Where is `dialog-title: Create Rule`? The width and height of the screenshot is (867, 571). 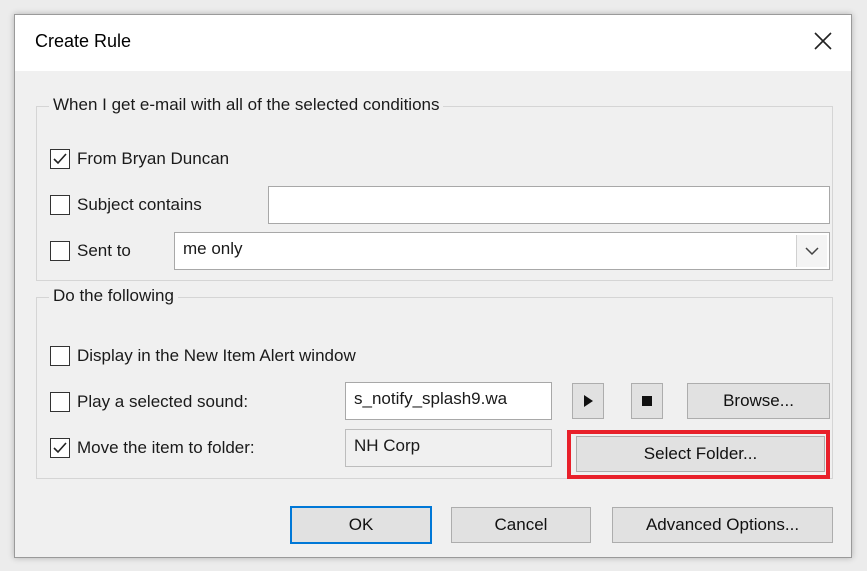
dialog-title: Create Rule is located at coordinates (83, 41).